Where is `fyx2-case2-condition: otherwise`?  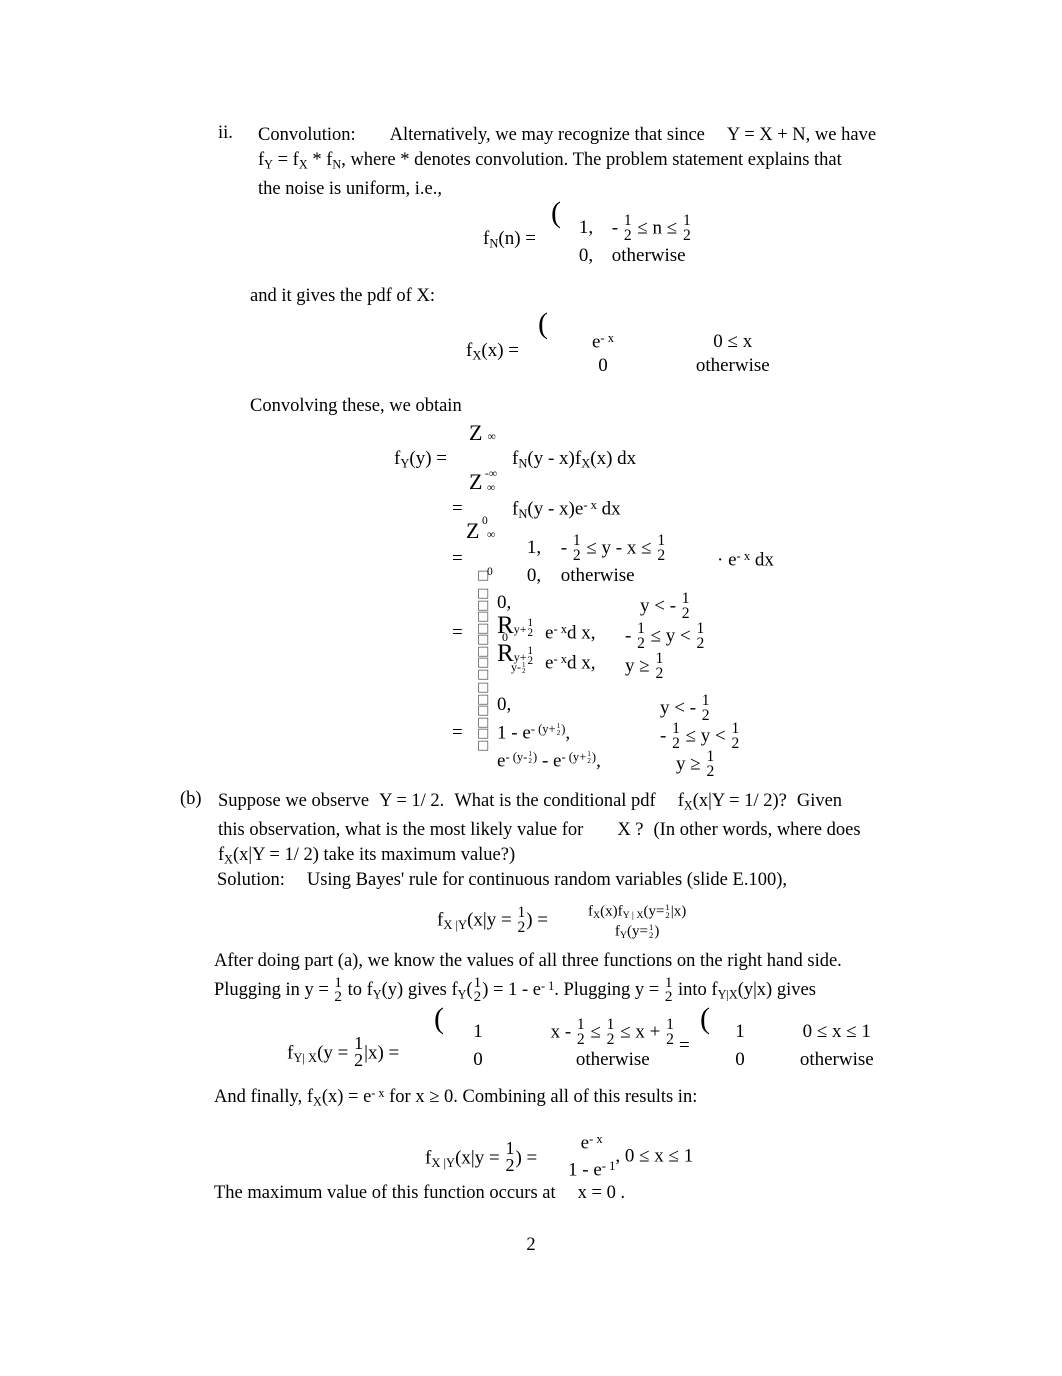
fyx2-case2-condition: otherwise is located at coordinates (836, 1059).